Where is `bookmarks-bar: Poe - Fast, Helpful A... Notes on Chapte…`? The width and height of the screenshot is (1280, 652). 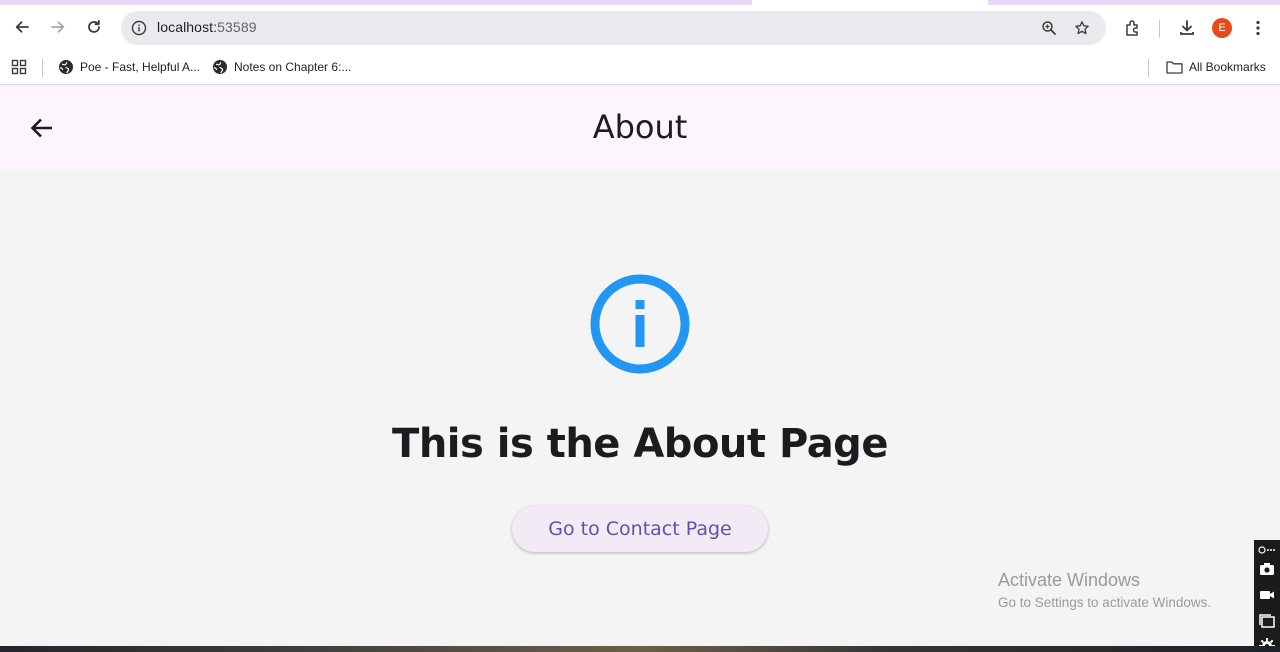 bookmarks-bar: Poe - Fast, Helpful A... Notes on Chapte… is located at coordinates (640, 68).